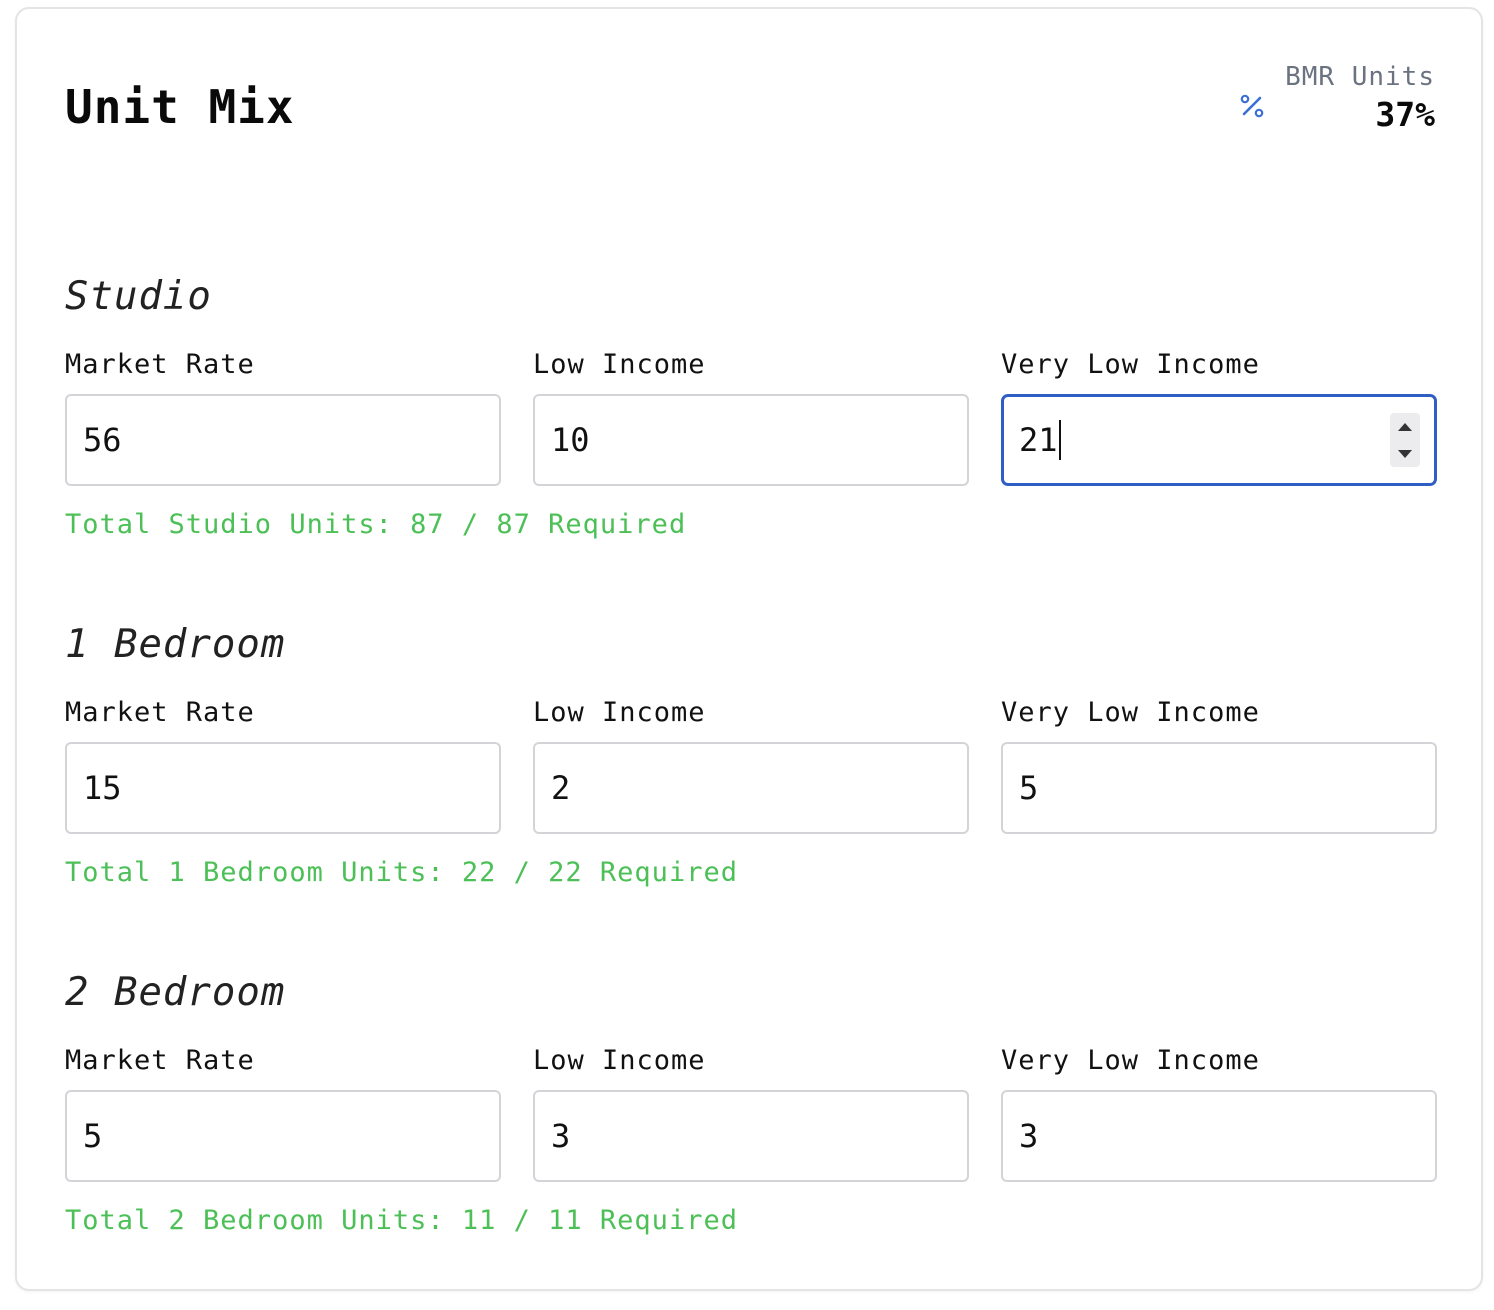 The width and height of the screenshot is (1494, 1310). What do you see at coordinates (751, 1136) in the screenshot?
I see `low-income-input: 3` at bounding box center [751, 1136].